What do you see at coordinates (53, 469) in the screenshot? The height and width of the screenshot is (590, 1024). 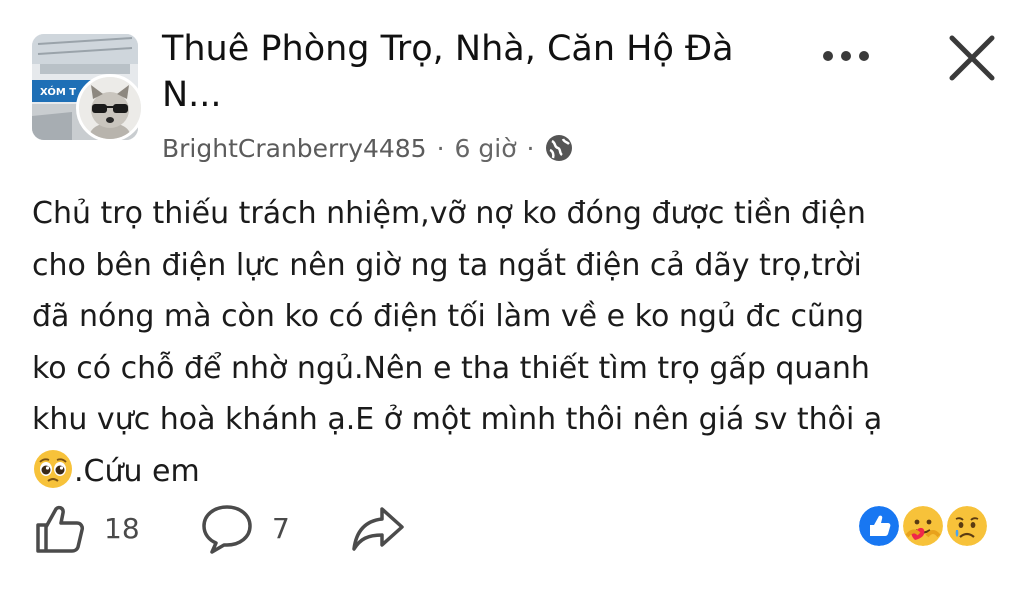 I see `pleading-face-emoji-icon` at bounding box center [53, 469].